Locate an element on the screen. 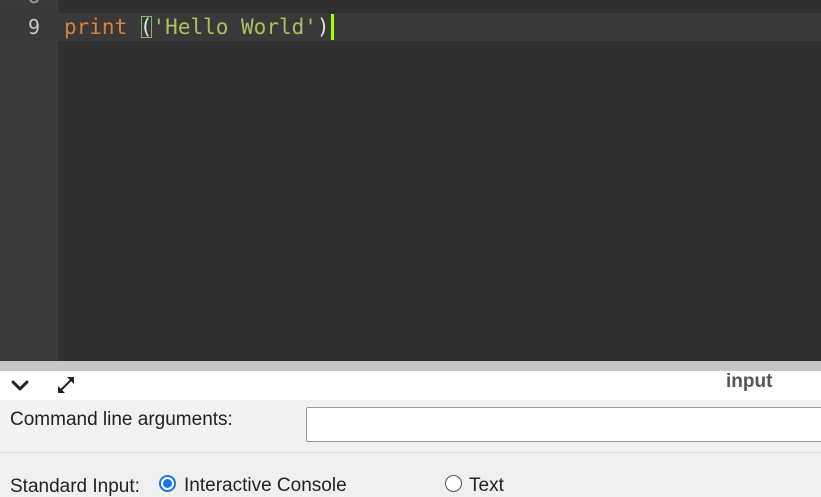 The image size is (821, 497). line-number: 8 is located at coordinates (20, 5).